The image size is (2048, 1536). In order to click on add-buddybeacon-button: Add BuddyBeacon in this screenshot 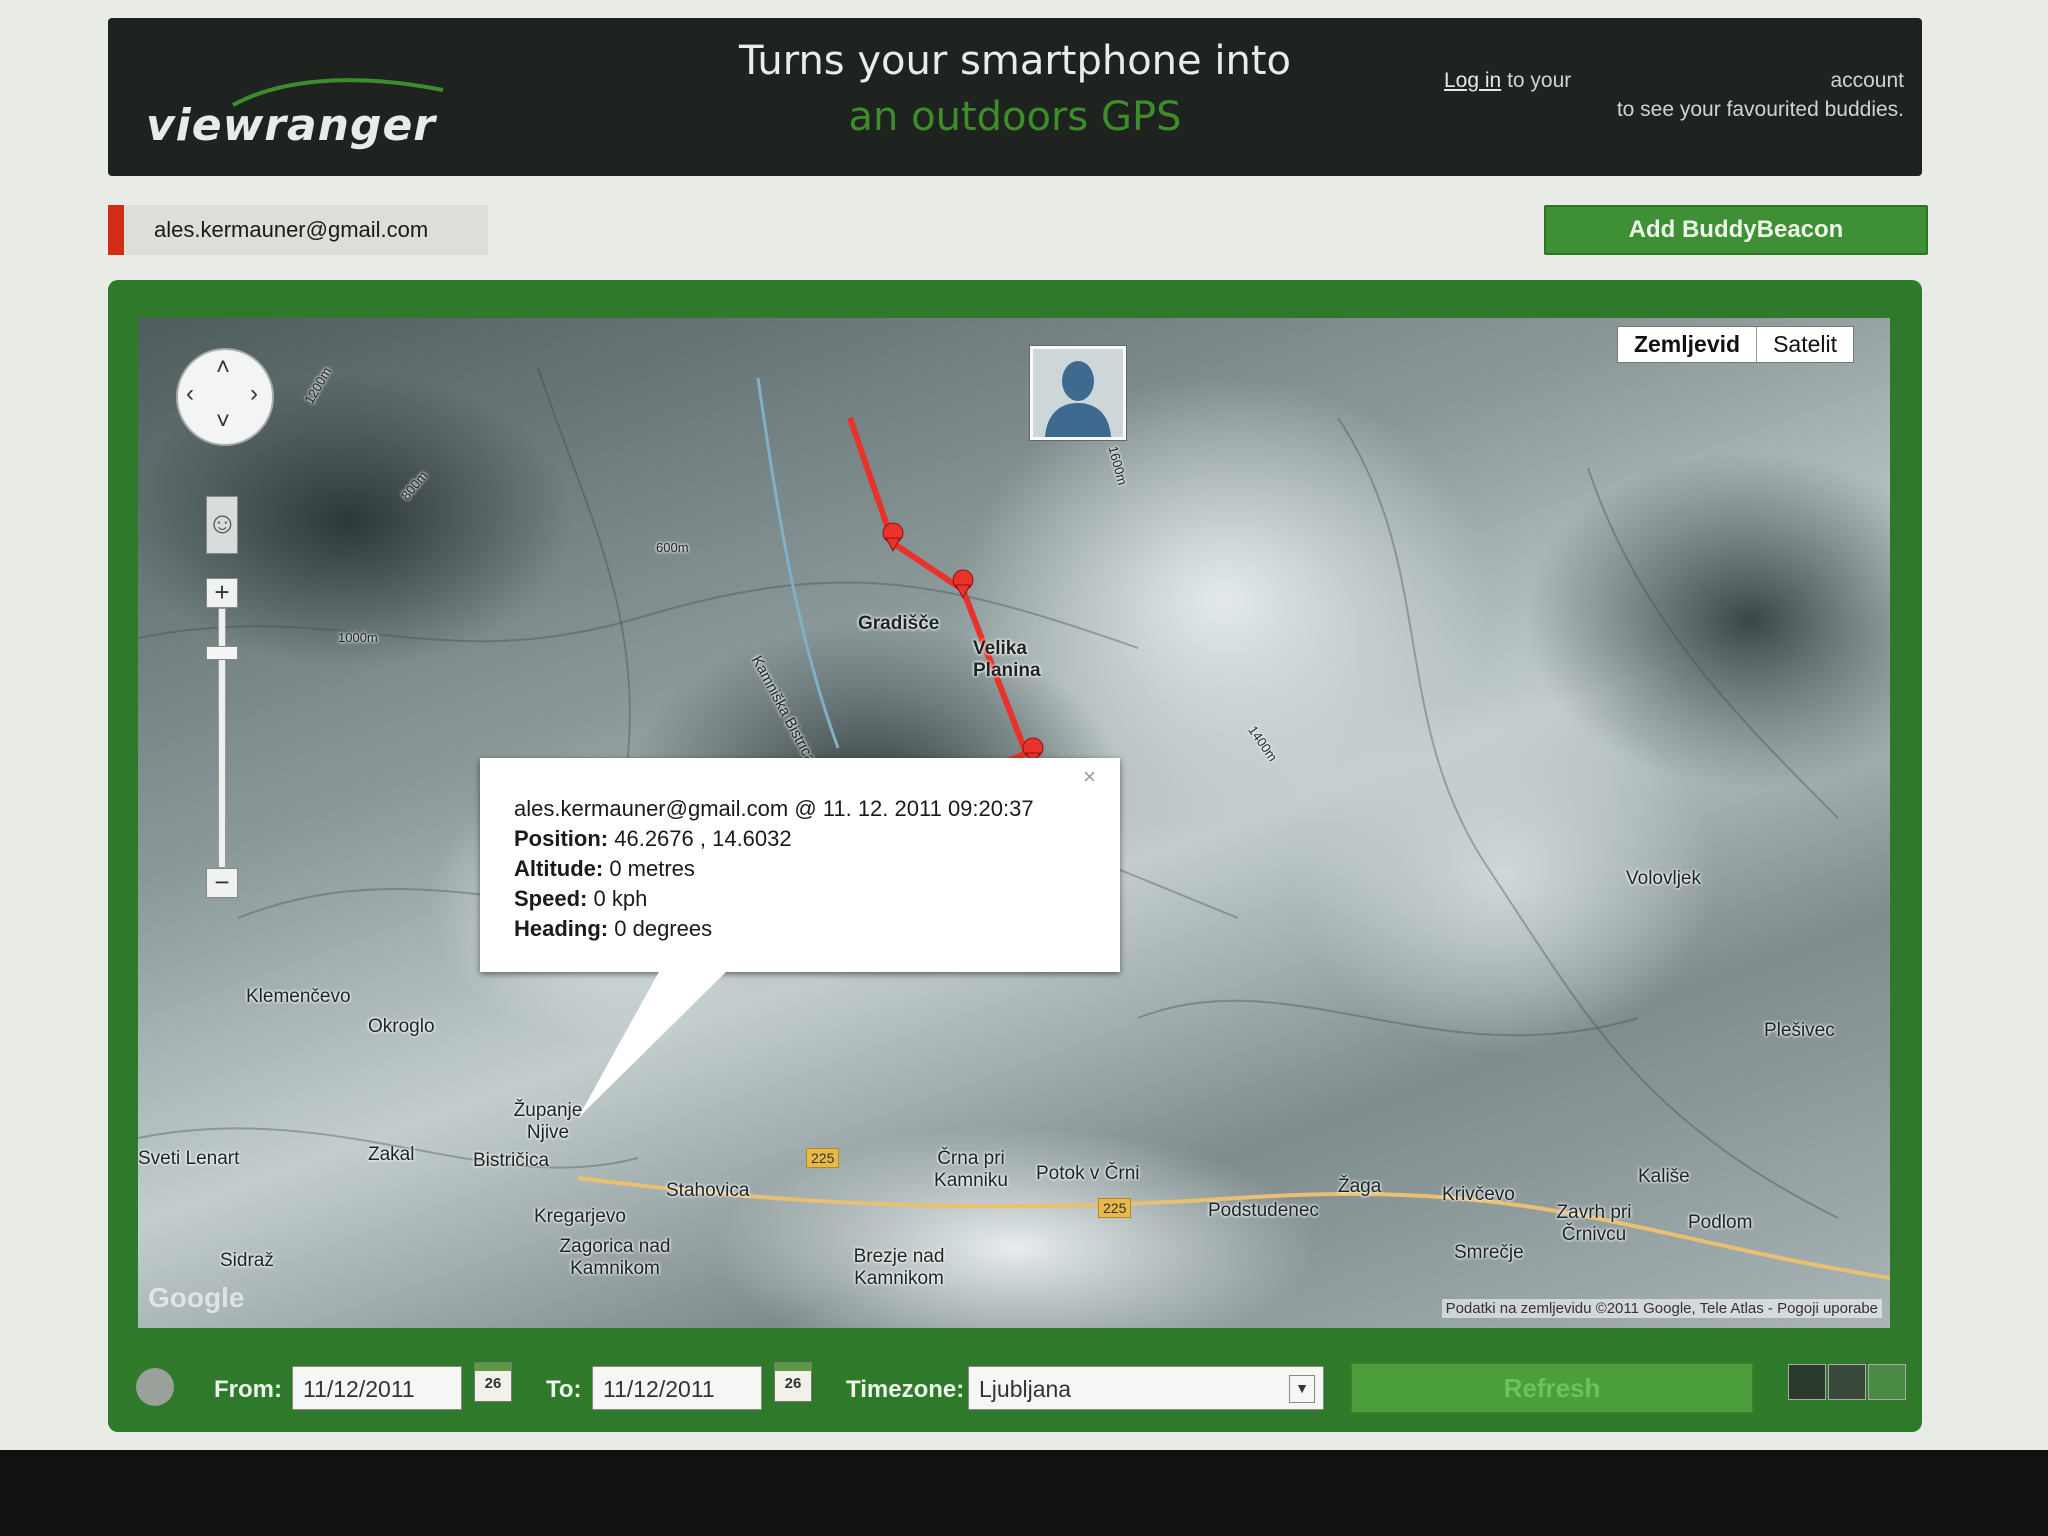, I will do `click(1736, 230)`.